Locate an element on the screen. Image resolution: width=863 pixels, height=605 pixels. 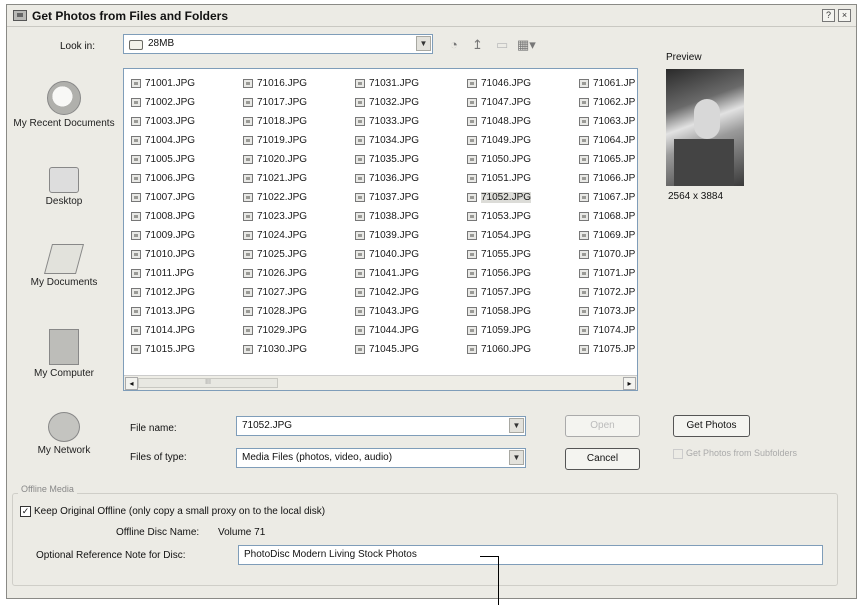
places-item-my-computer: My Computer is located at coordinates (64, 354).